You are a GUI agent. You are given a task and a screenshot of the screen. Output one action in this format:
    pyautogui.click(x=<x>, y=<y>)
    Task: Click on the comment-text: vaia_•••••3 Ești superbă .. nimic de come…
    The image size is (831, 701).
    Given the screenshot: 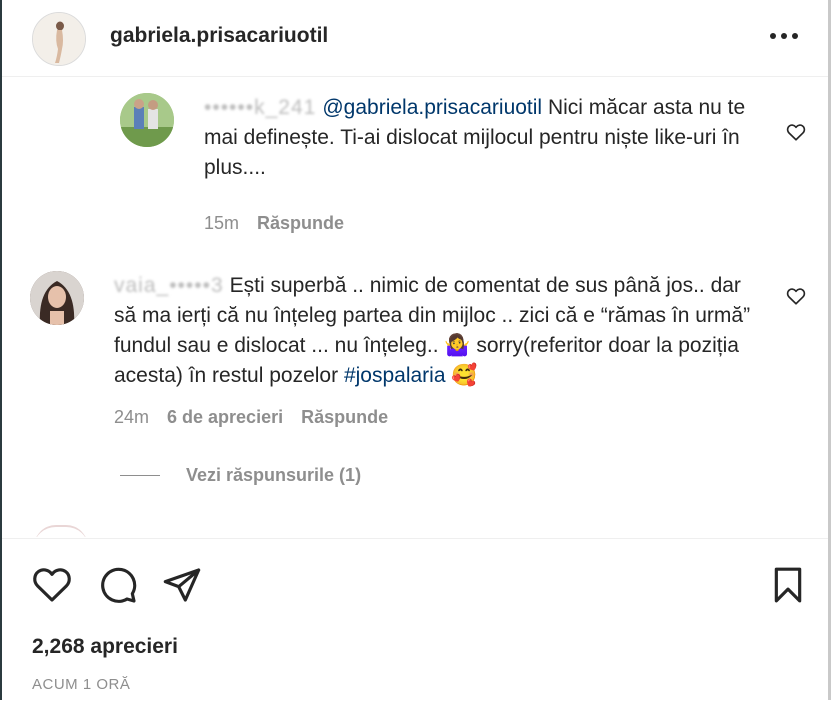 What is the action you would take?
    pyautogui.click(x=439, y=331)
    